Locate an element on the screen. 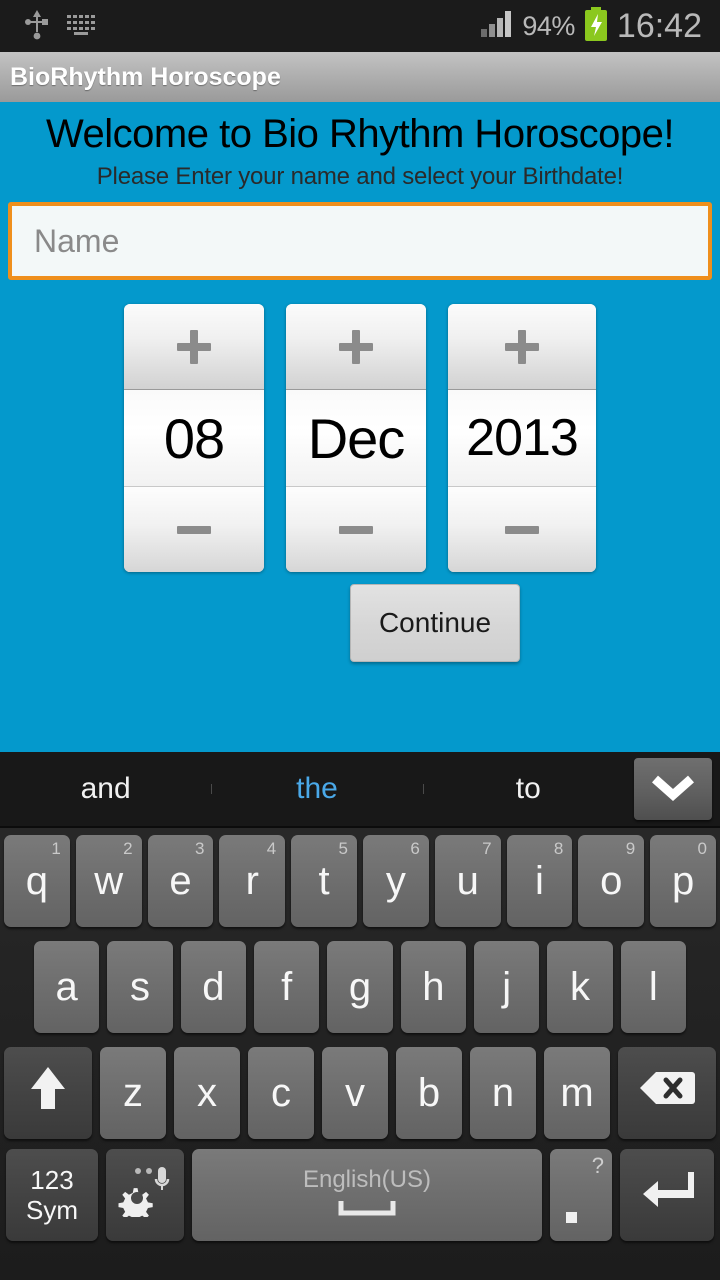 This screenshot has height=1280, width=720. key-a: a is located at coordinates (67, 987).